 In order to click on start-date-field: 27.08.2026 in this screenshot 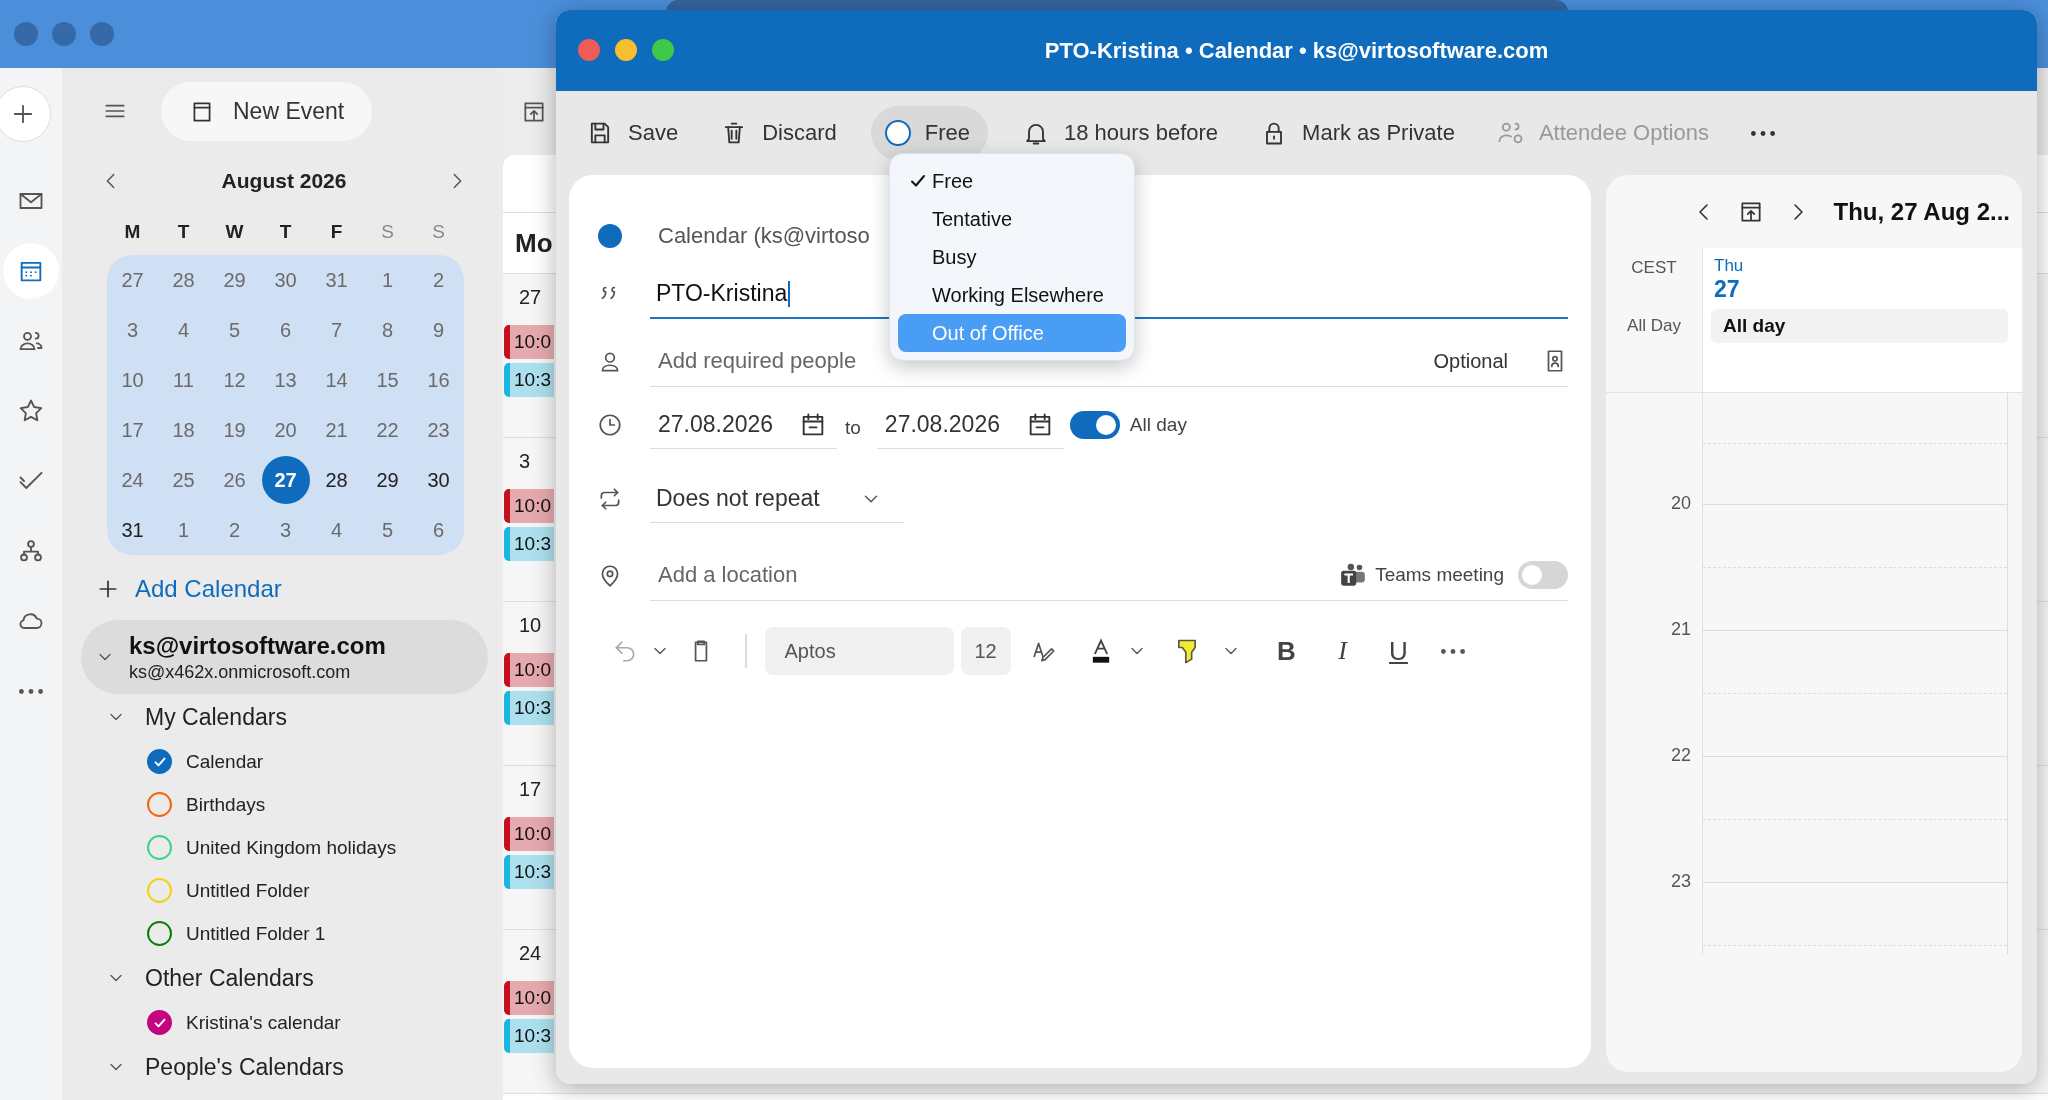, I will do `click(743, 425)`.